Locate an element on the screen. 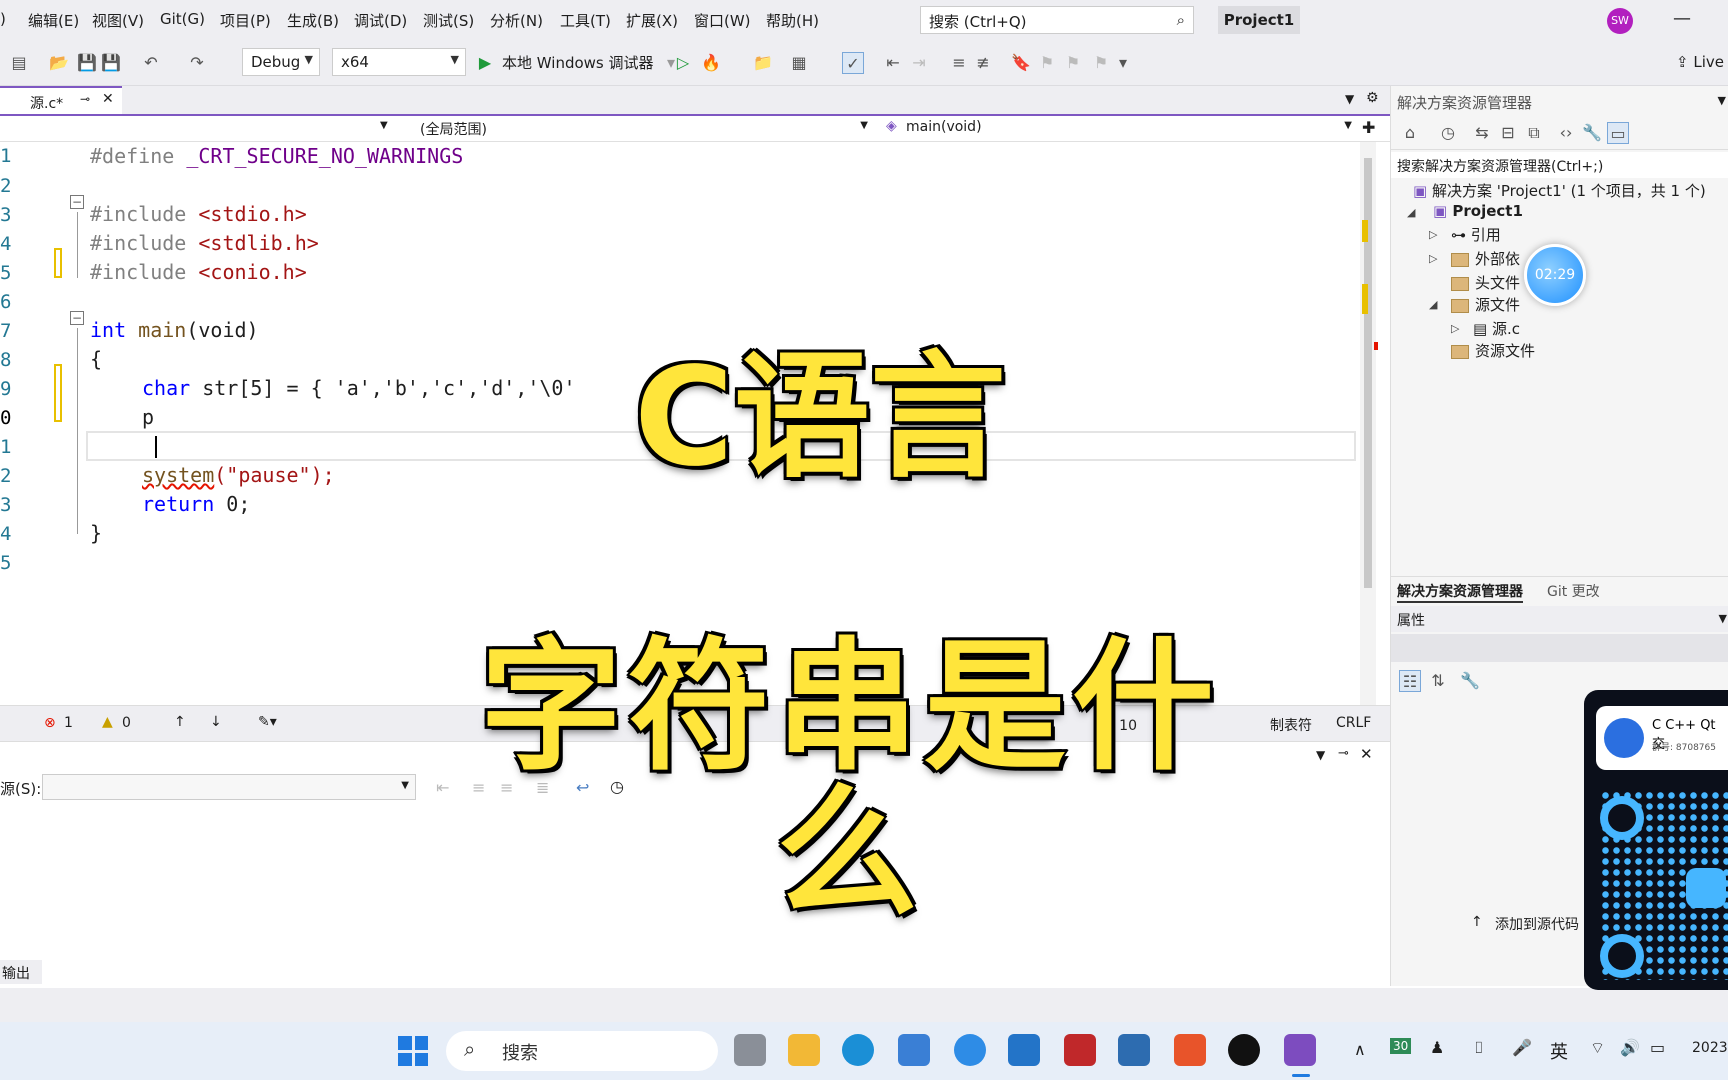  clock-date: 2023- is located at coordinates (1710, 1048).